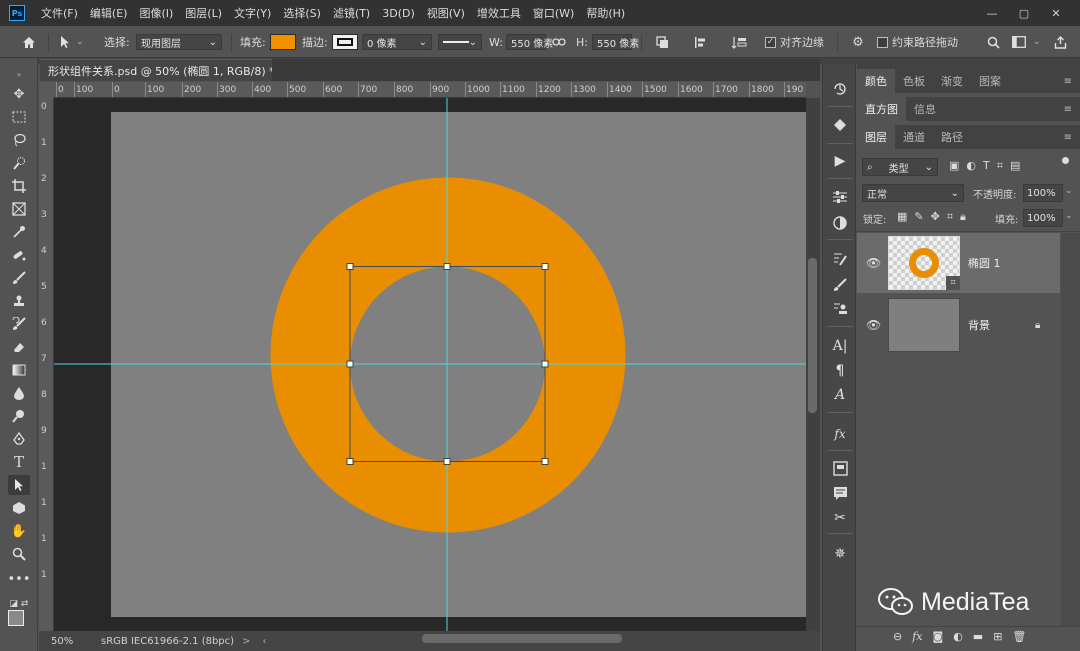 The width and height of the screenshot is (1080, 651). Describe the element at coordinates (992, 13) in the screenshot. I see `minimize-button: —` at that location.